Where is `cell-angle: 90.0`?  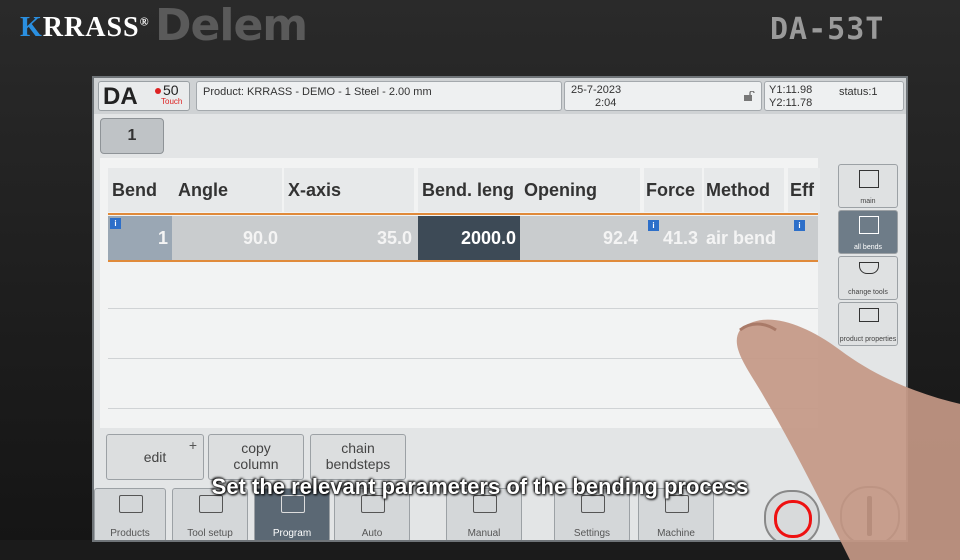 cell-angle: 90.0 is located at coordinates (228, 238).